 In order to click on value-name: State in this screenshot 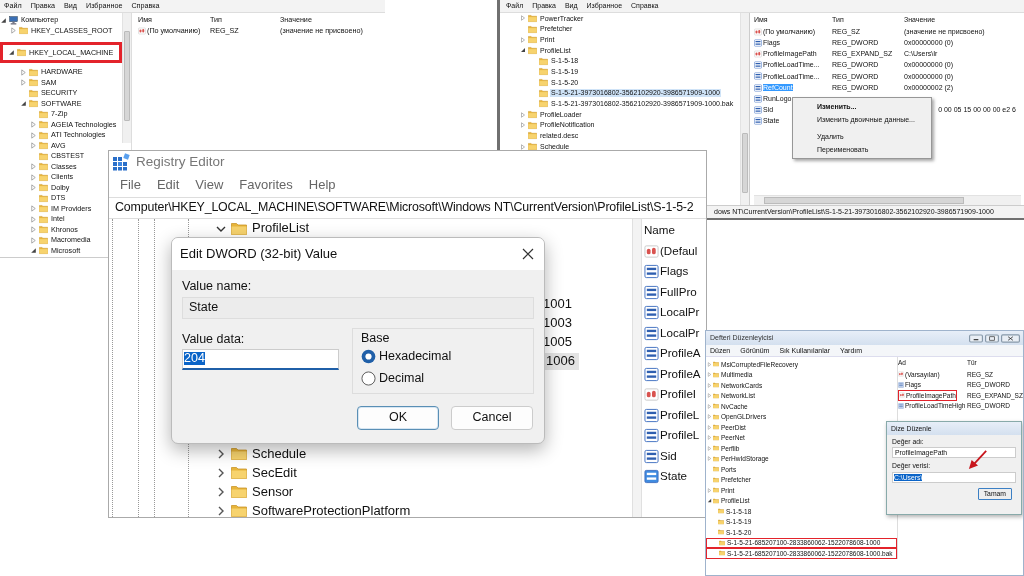, I will do `click(674, 477)`.